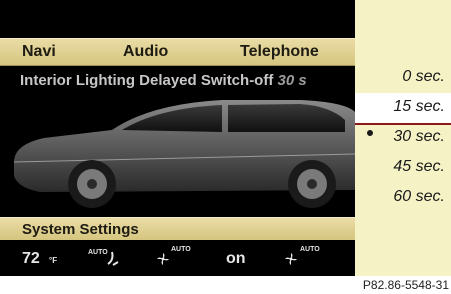 Image resolution: width=451 pixels, height=294 pixels. I want to click on option-60-sec: 60 sec., so click(403, 197).